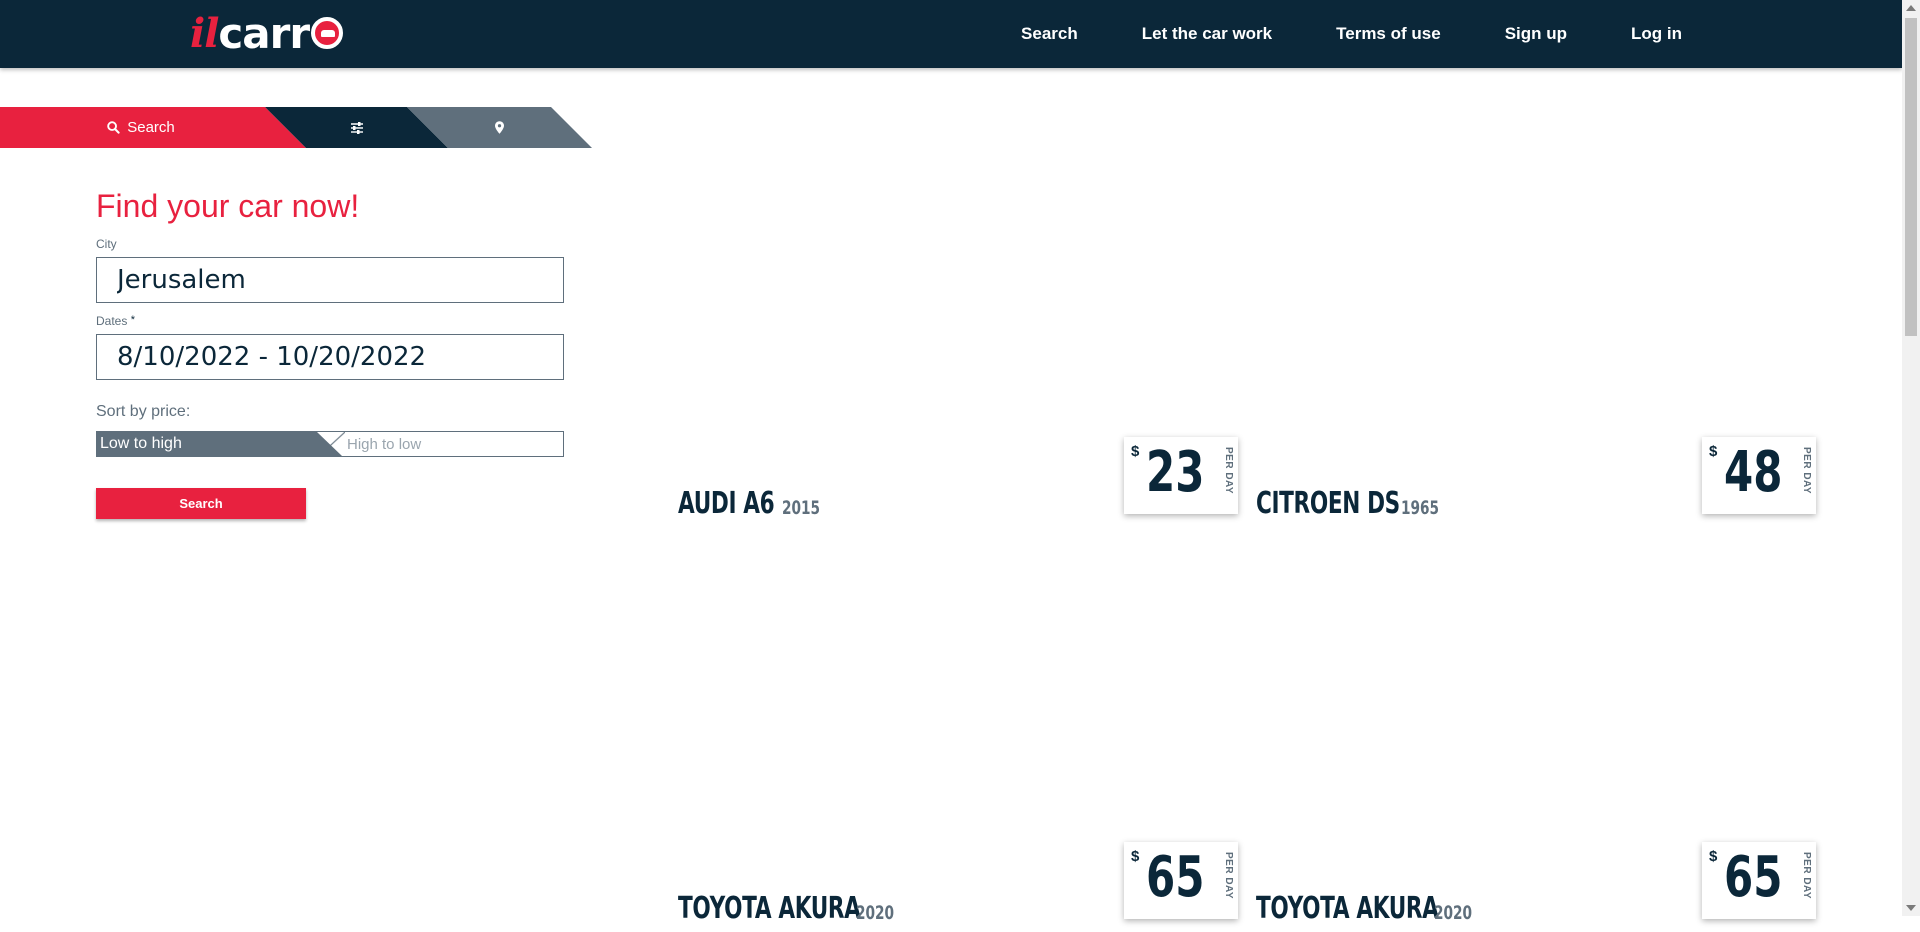 This screenshot has height=932, width=1920. I want to click on logo-prefix: il, so click(204, 33).